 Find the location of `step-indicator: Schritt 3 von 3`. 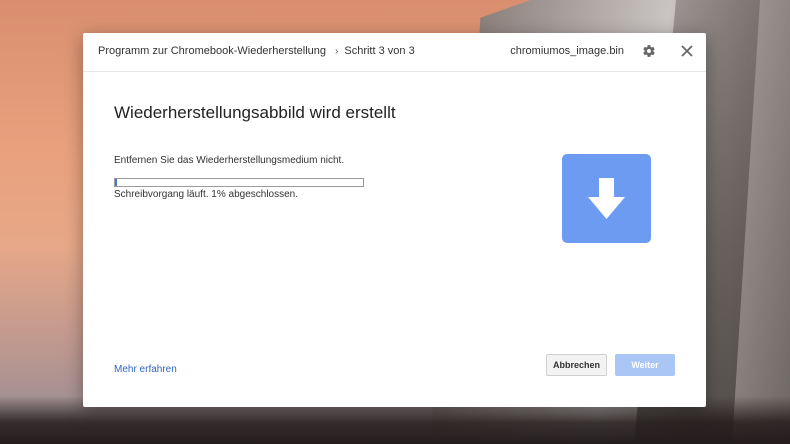

step-indicator: Schritt 3 von 3 is located at coordinates (379, 51).